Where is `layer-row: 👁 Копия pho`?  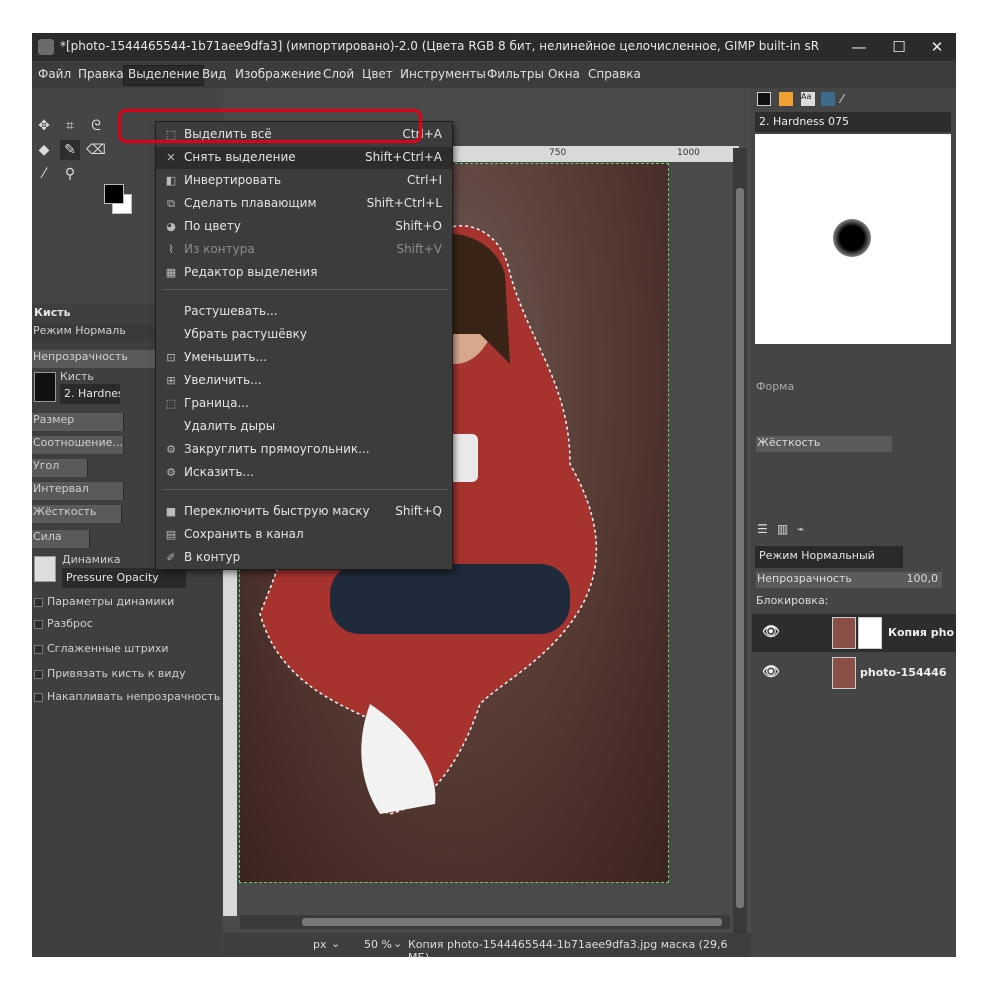 layer-row: 👁 Копия pho is located at coordinates (854, 633).